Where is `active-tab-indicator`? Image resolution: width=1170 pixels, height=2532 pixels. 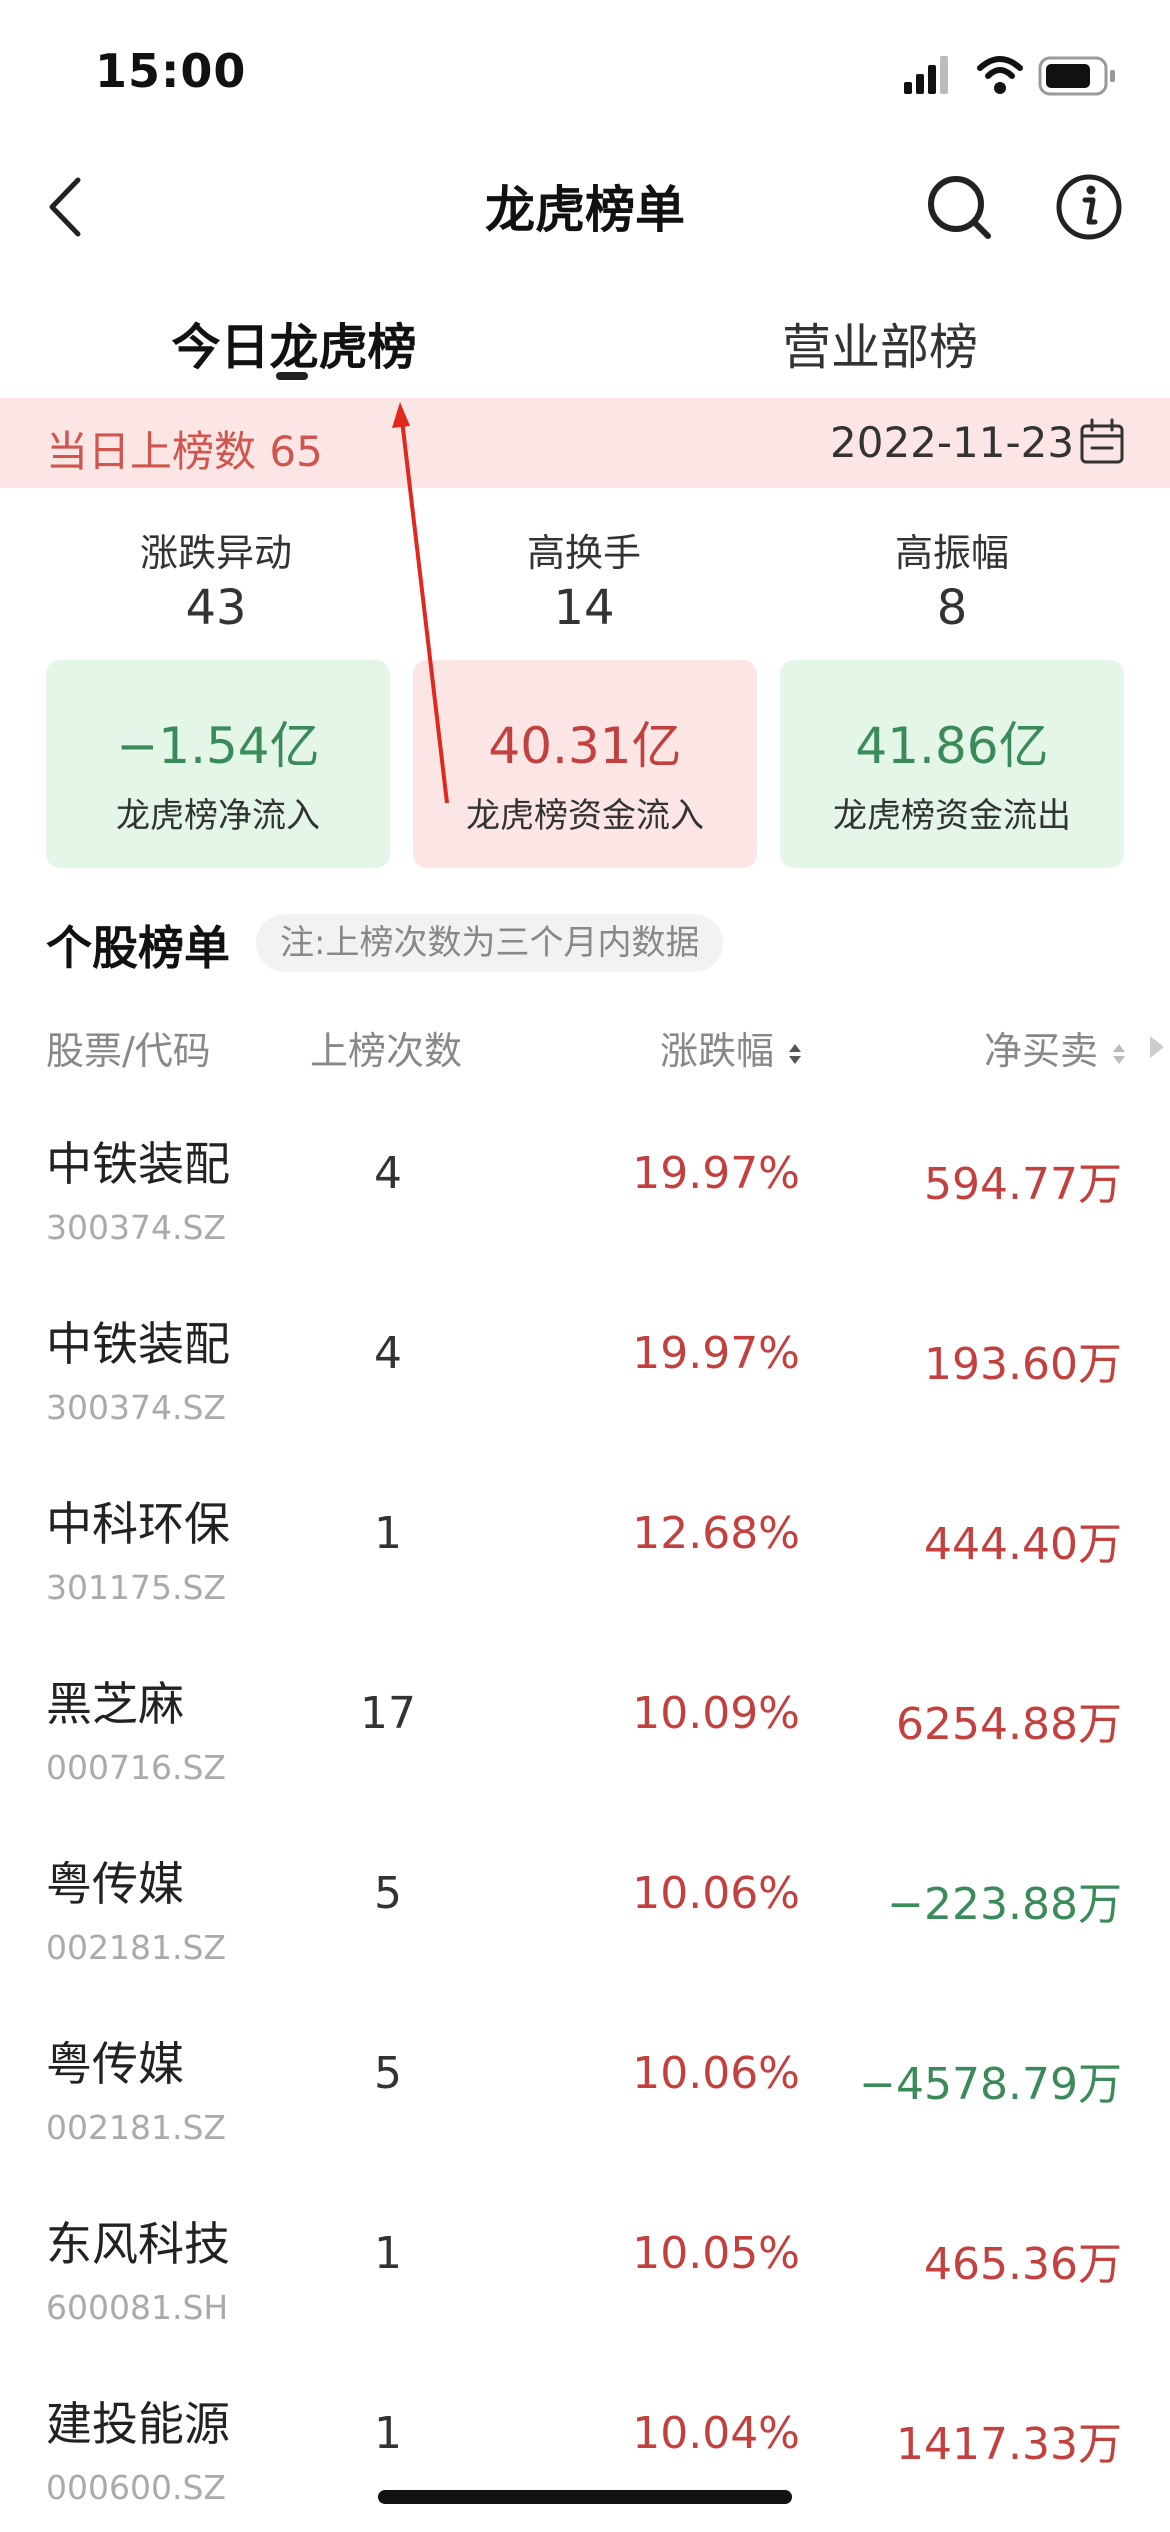 active-tab-indicator is located at coordinates (292, 376).